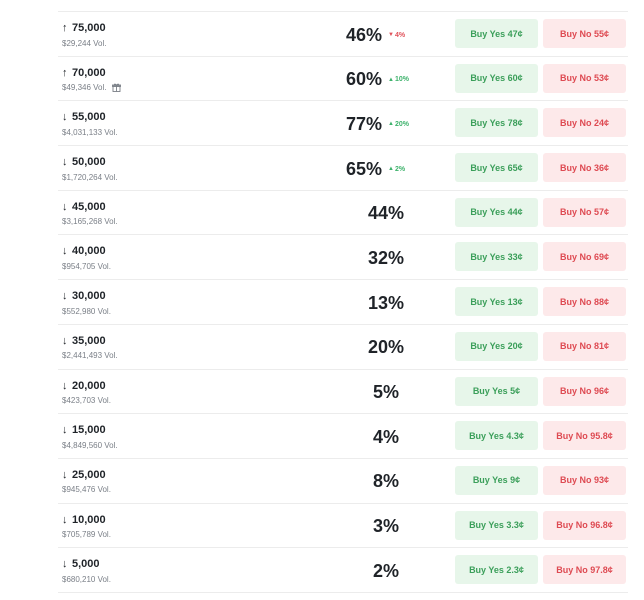 This screenshot has width=644, height=600. What do you see at coordinates (386, 393) in the screenshot?
I see `chance-cell: 5%` at bounding box center [386, 393].